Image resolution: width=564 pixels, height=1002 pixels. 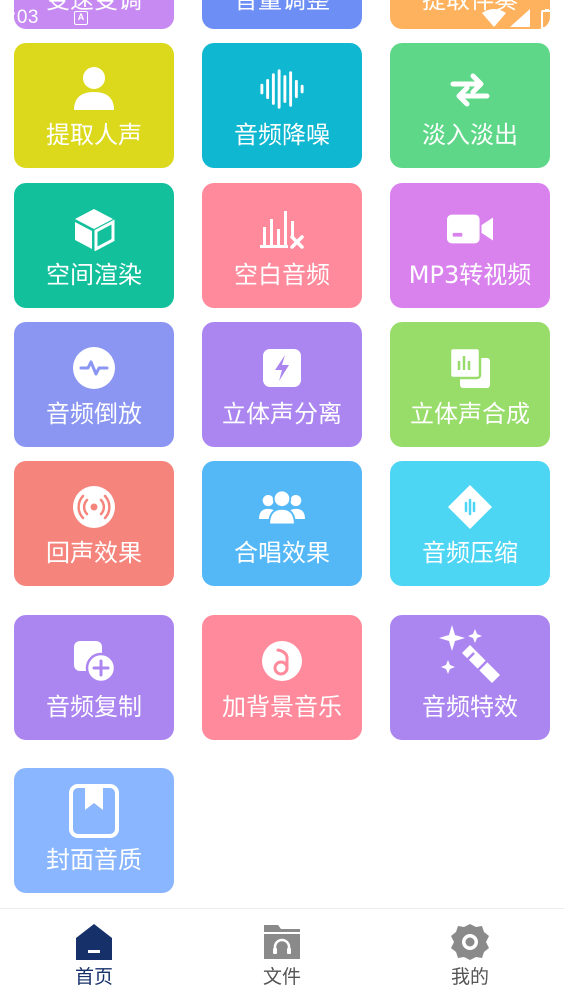 I want to click on tile-audio-effects: 音频特效, so click(x=470, y=677).